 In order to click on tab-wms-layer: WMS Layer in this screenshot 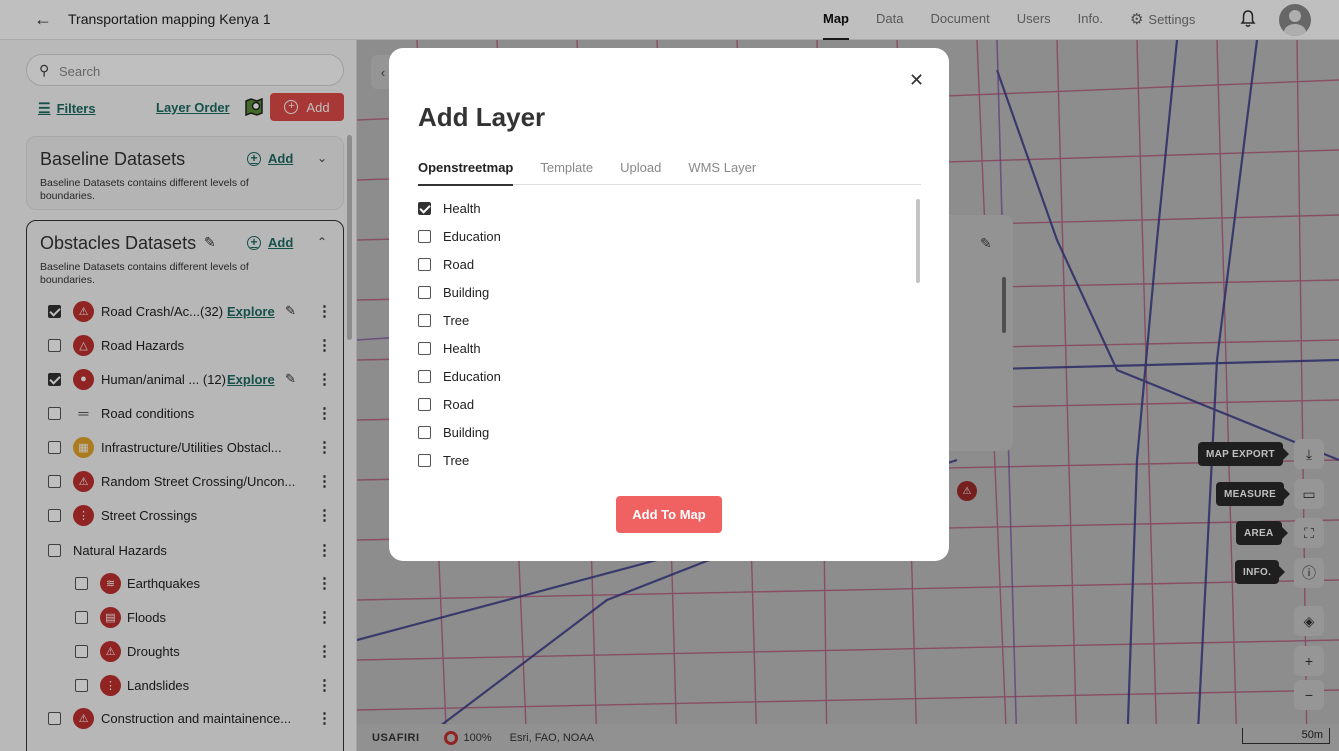, I will do `click(722, 171)`.